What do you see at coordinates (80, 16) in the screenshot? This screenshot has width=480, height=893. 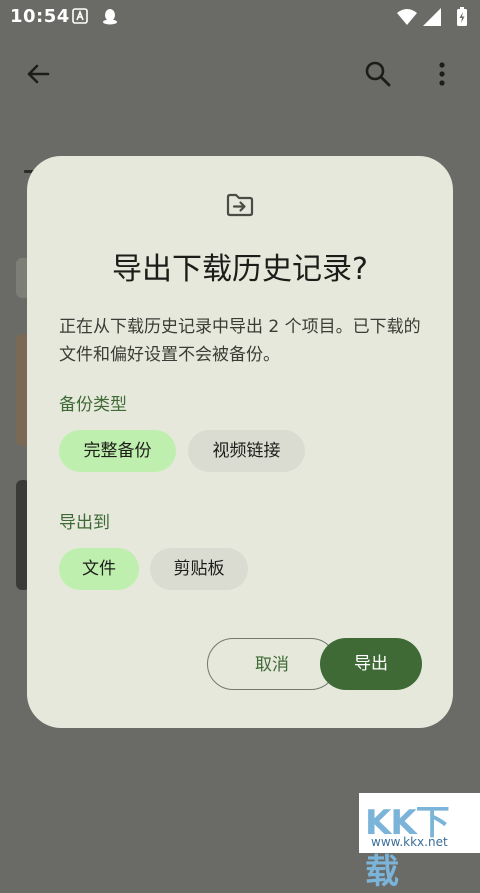 I see `font-a-icon` at bounding box center [80, 16].